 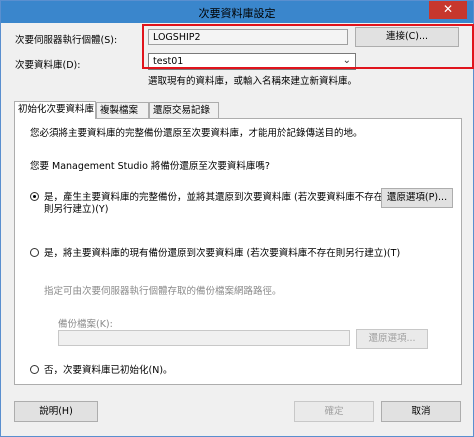 I want to click on tab-copy-files: 複製檔案, so click(x=122, y=110).